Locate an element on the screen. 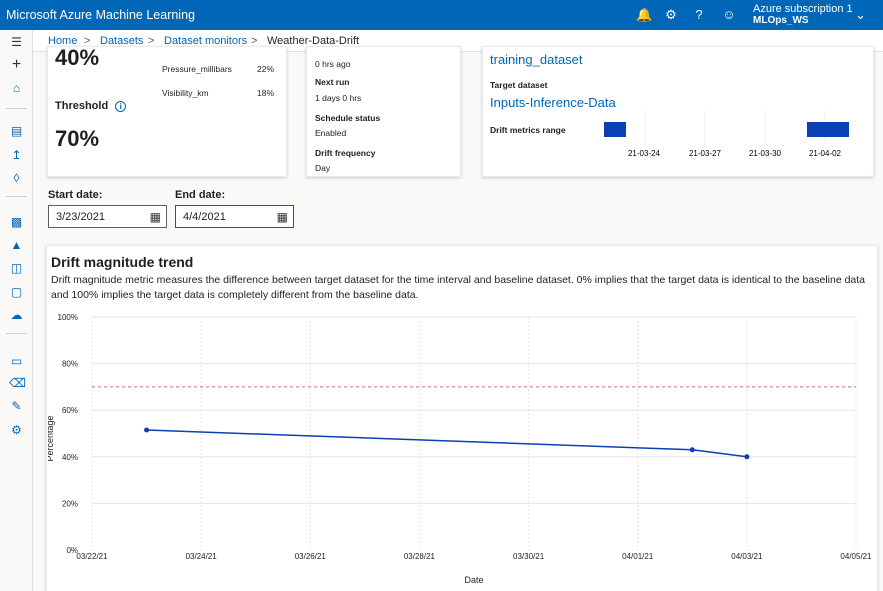  left-nav: ☰ + ⌂ ▤ ↥ ◊ ▩ ▲ ◫ ▢ ☁ ▭ ⌫ ✎ ⚙ is located at coordinates (16, 310).